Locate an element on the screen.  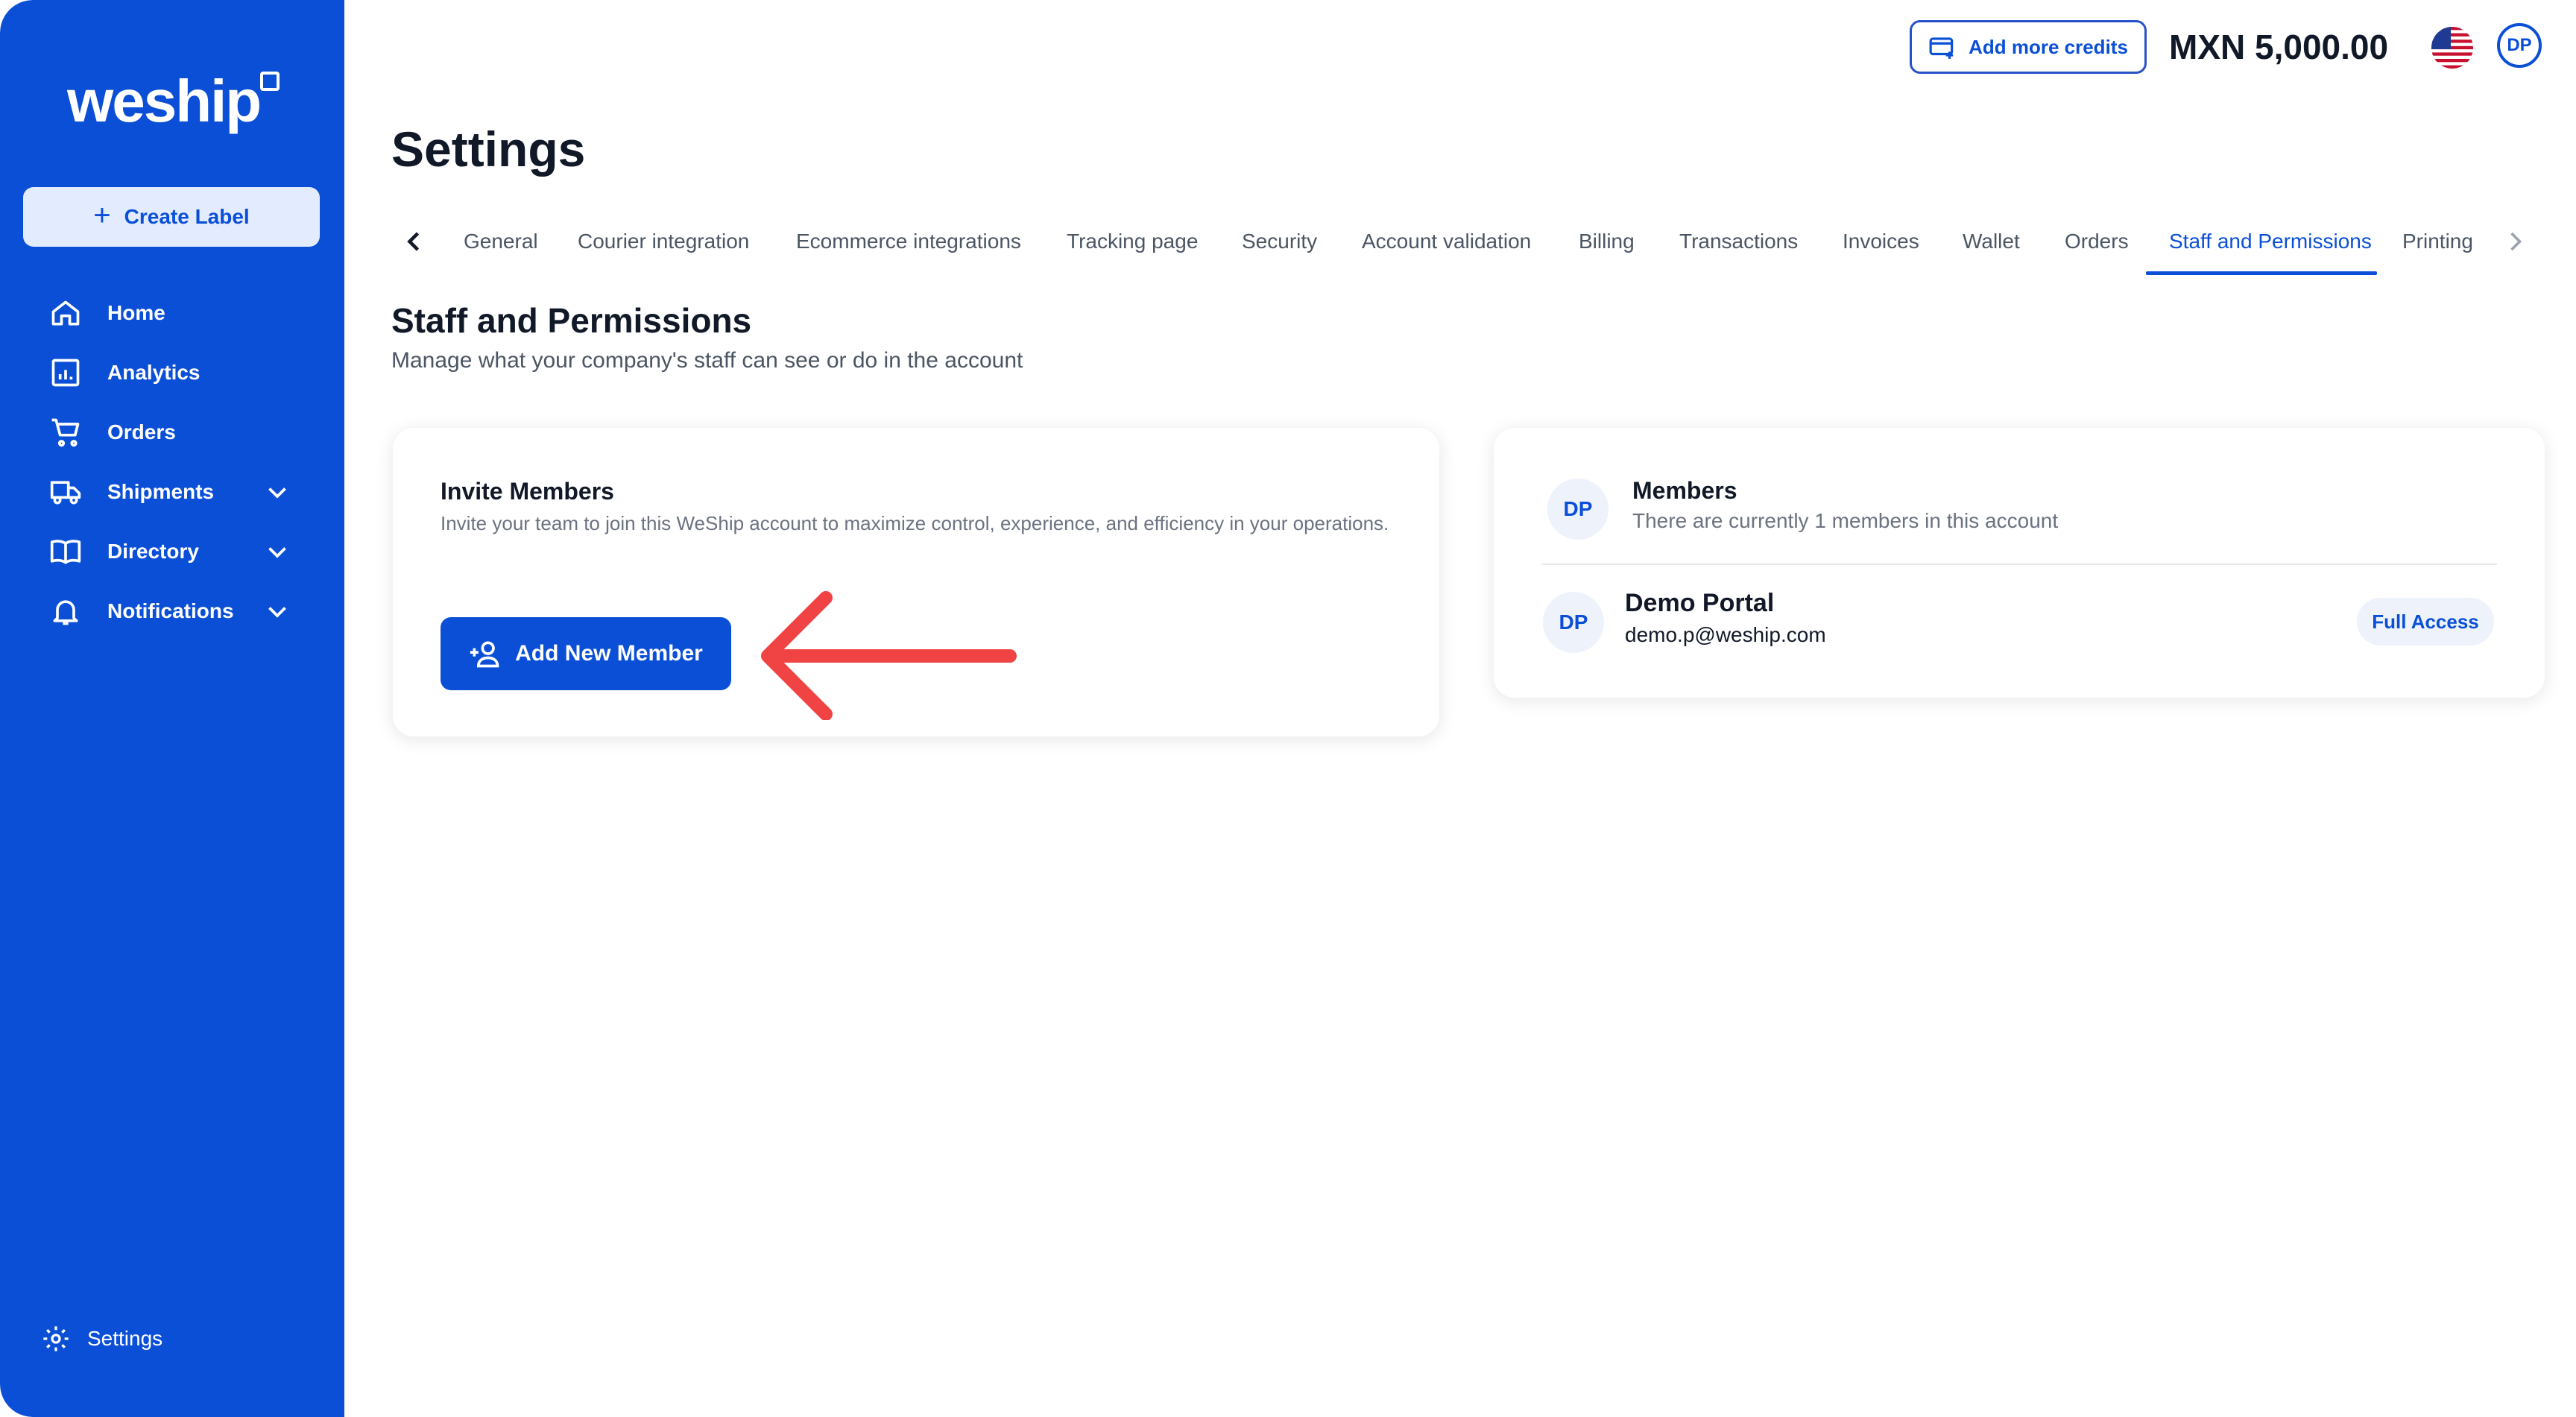
sidebar-item-notifications: Notifications is located at coordinates (172, 611).